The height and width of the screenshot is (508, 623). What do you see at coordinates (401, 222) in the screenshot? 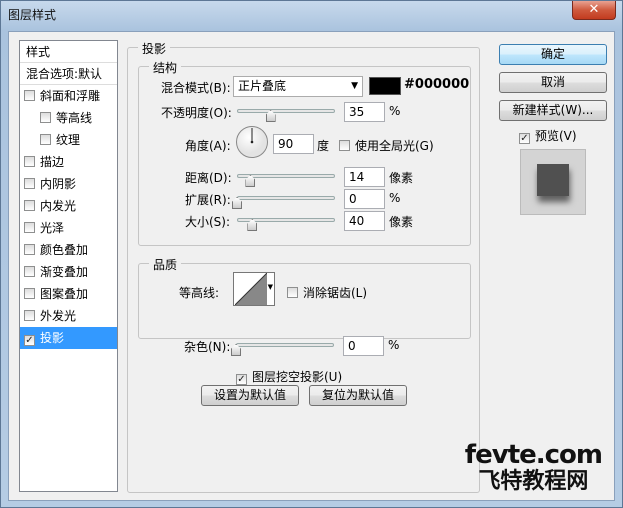
I see `size-unit: 像素` at bounding box center [401, 222].